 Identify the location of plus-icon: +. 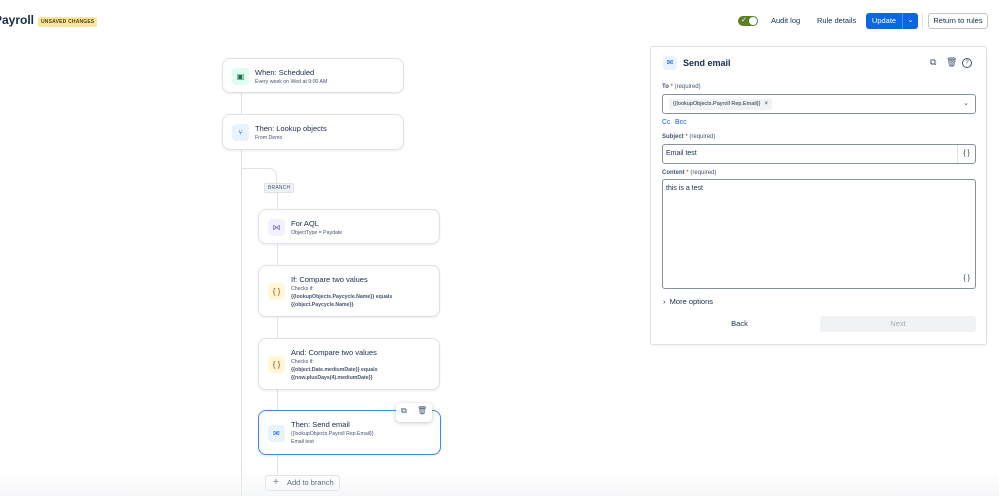
(276, 482).